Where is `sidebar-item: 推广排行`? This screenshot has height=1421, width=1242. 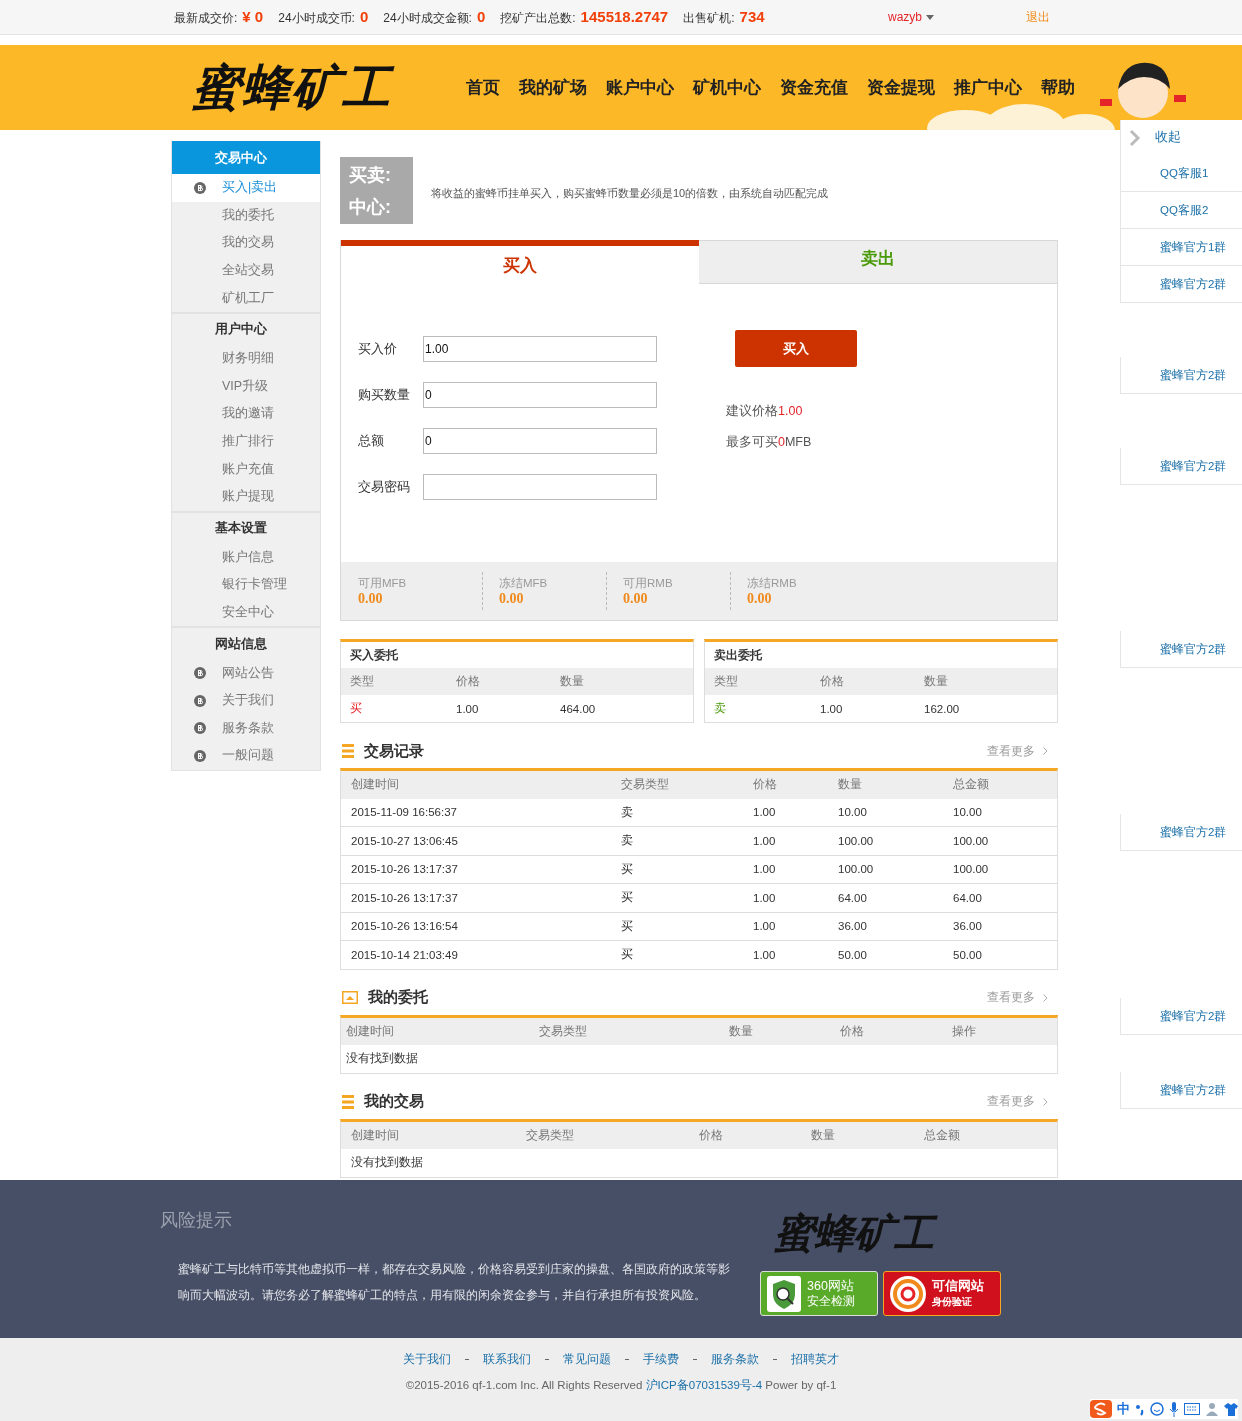 sidebar-item: 推广排行 is located at coordinates (246, 441).